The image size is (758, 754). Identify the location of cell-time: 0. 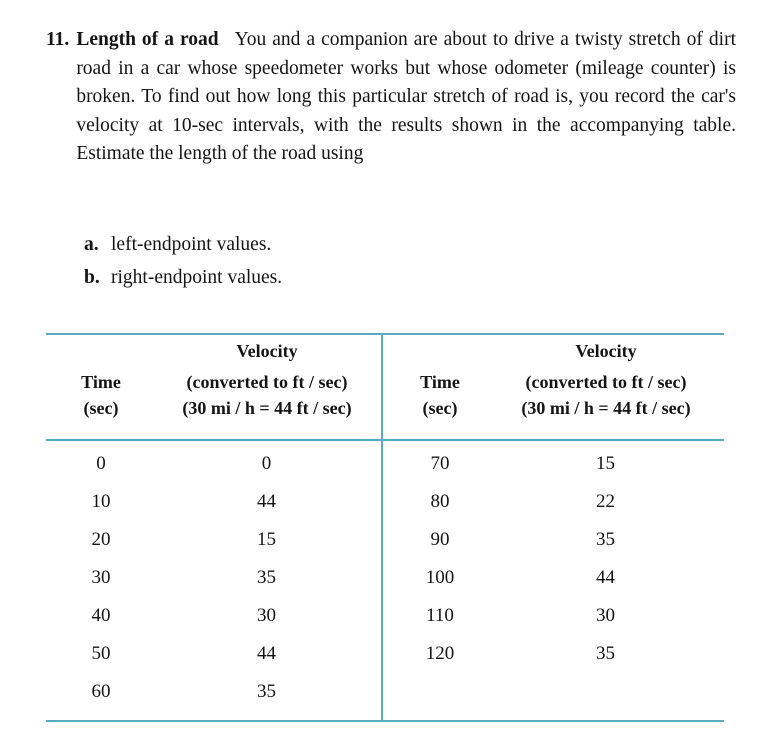
(101, 463).